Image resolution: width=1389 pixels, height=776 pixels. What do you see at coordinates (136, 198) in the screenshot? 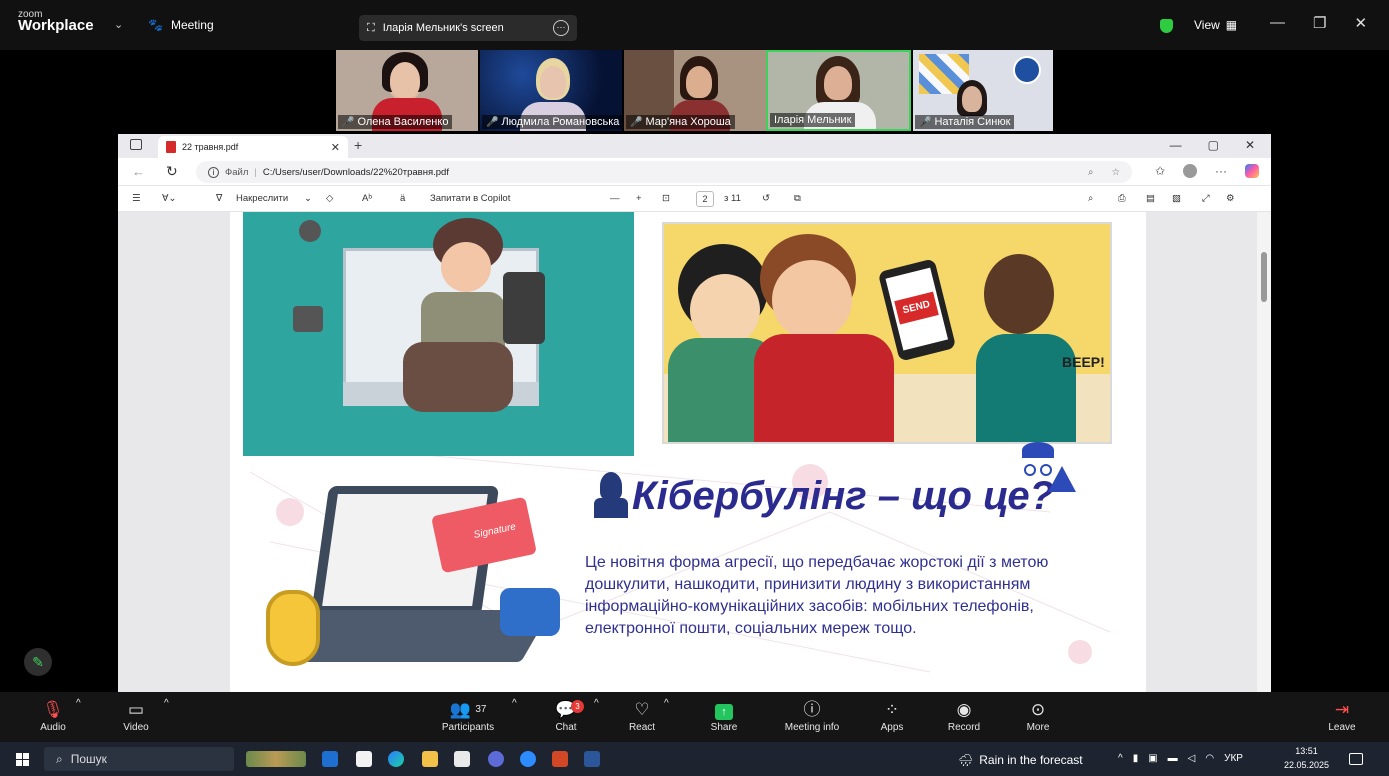
I see `contents-icon: ☰` at bounding box center [136, 198].